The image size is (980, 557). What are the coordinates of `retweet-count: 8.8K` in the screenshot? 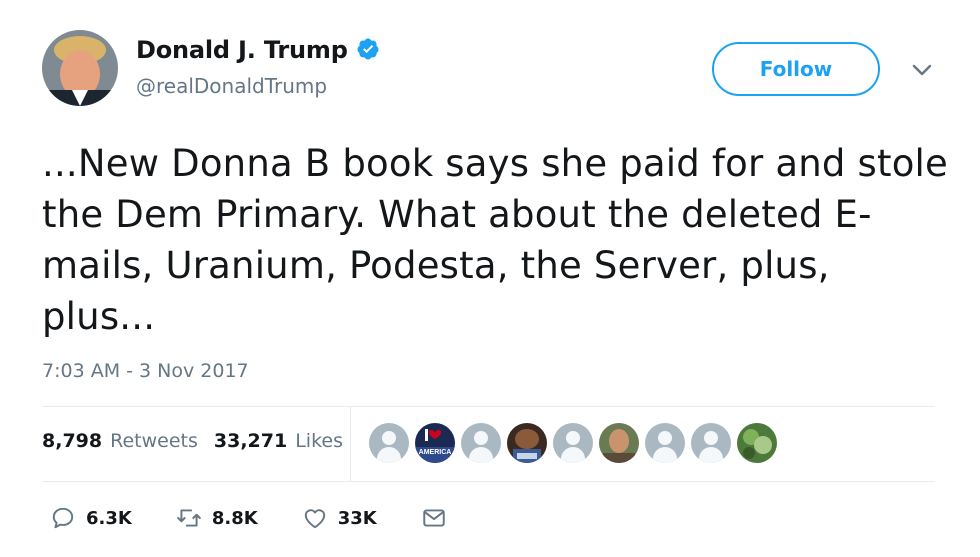 It's located at (234, 518).